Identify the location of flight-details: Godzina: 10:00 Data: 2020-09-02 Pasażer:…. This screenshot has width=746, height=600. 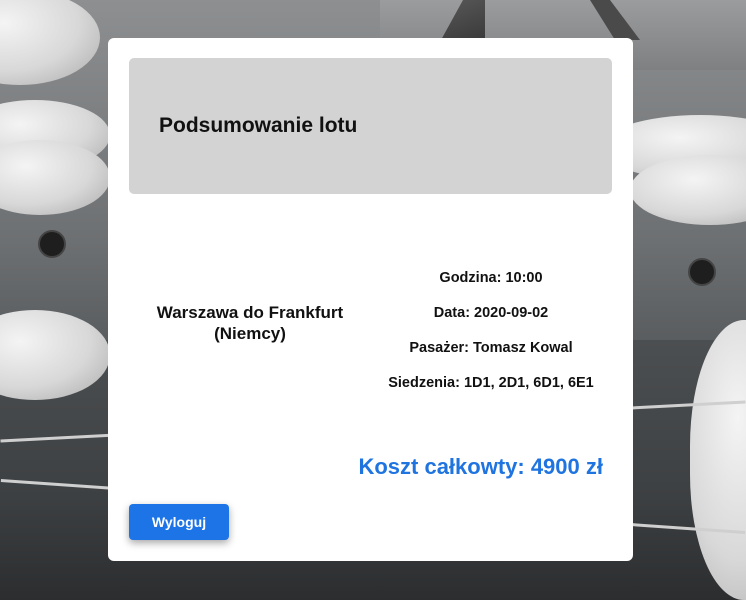
(491, 338).